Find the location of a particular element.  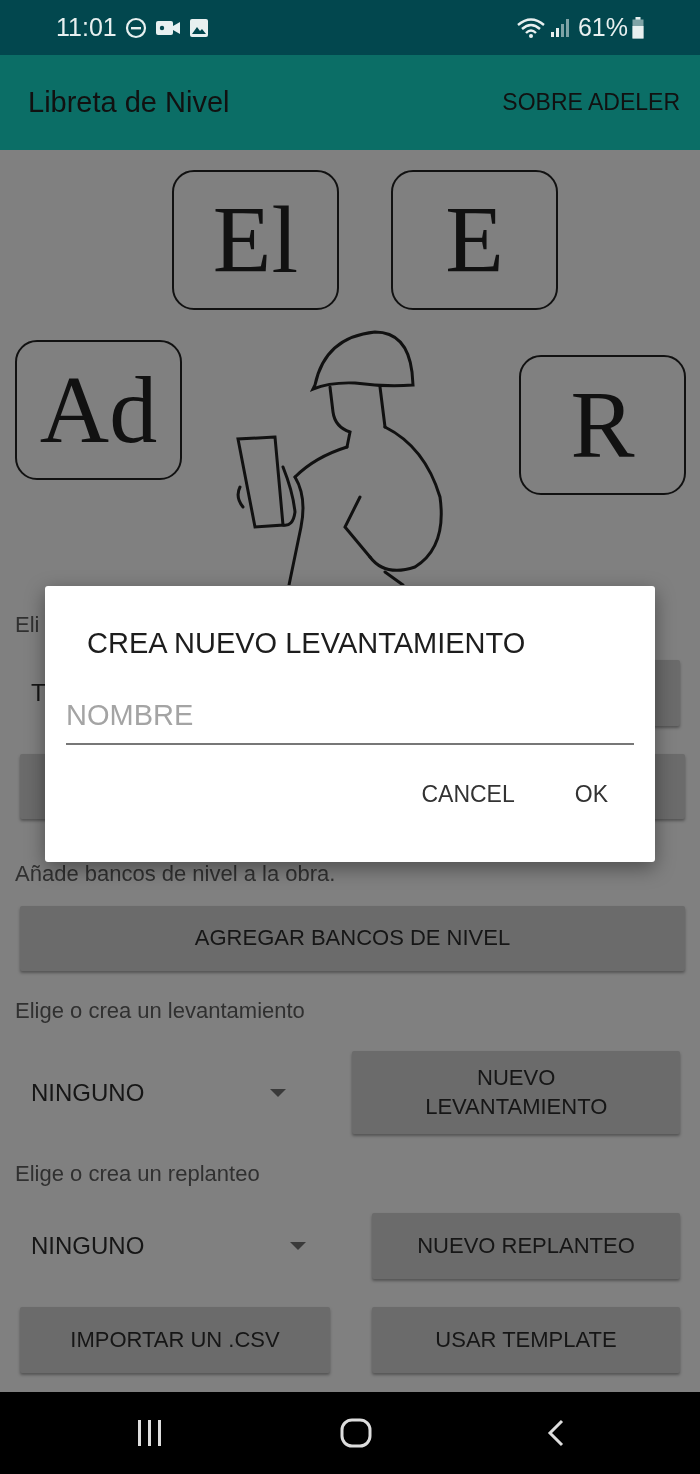

app-title: Libreta de Nivel is located at coordinates (129, 102).